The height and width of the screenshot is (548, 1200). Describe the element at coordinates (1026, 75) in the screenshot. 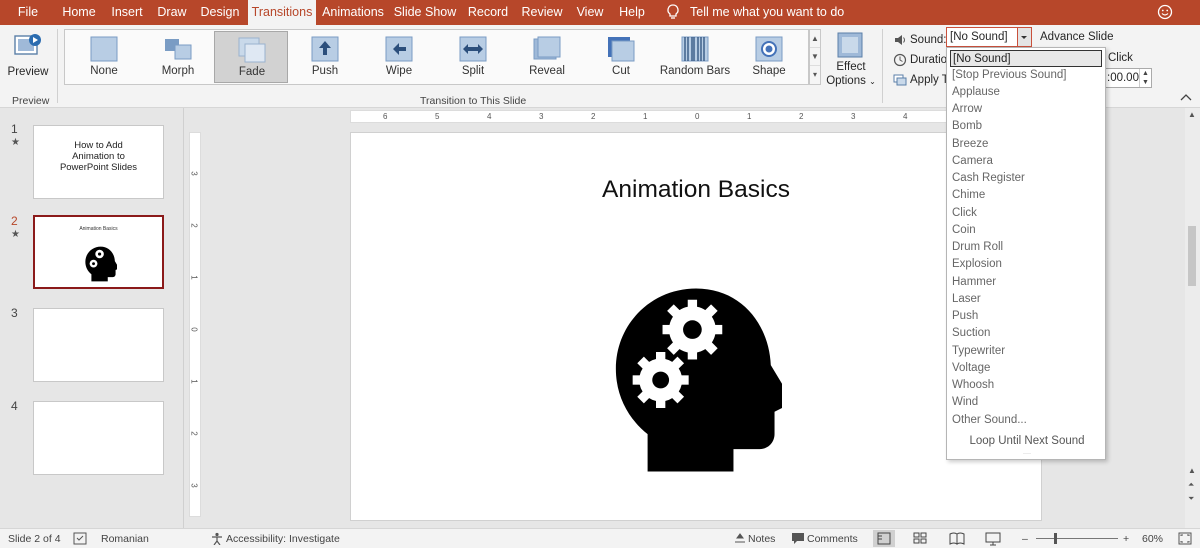

I see `sound-option-stop-previous: [Stop Previous Sound]` at that location.